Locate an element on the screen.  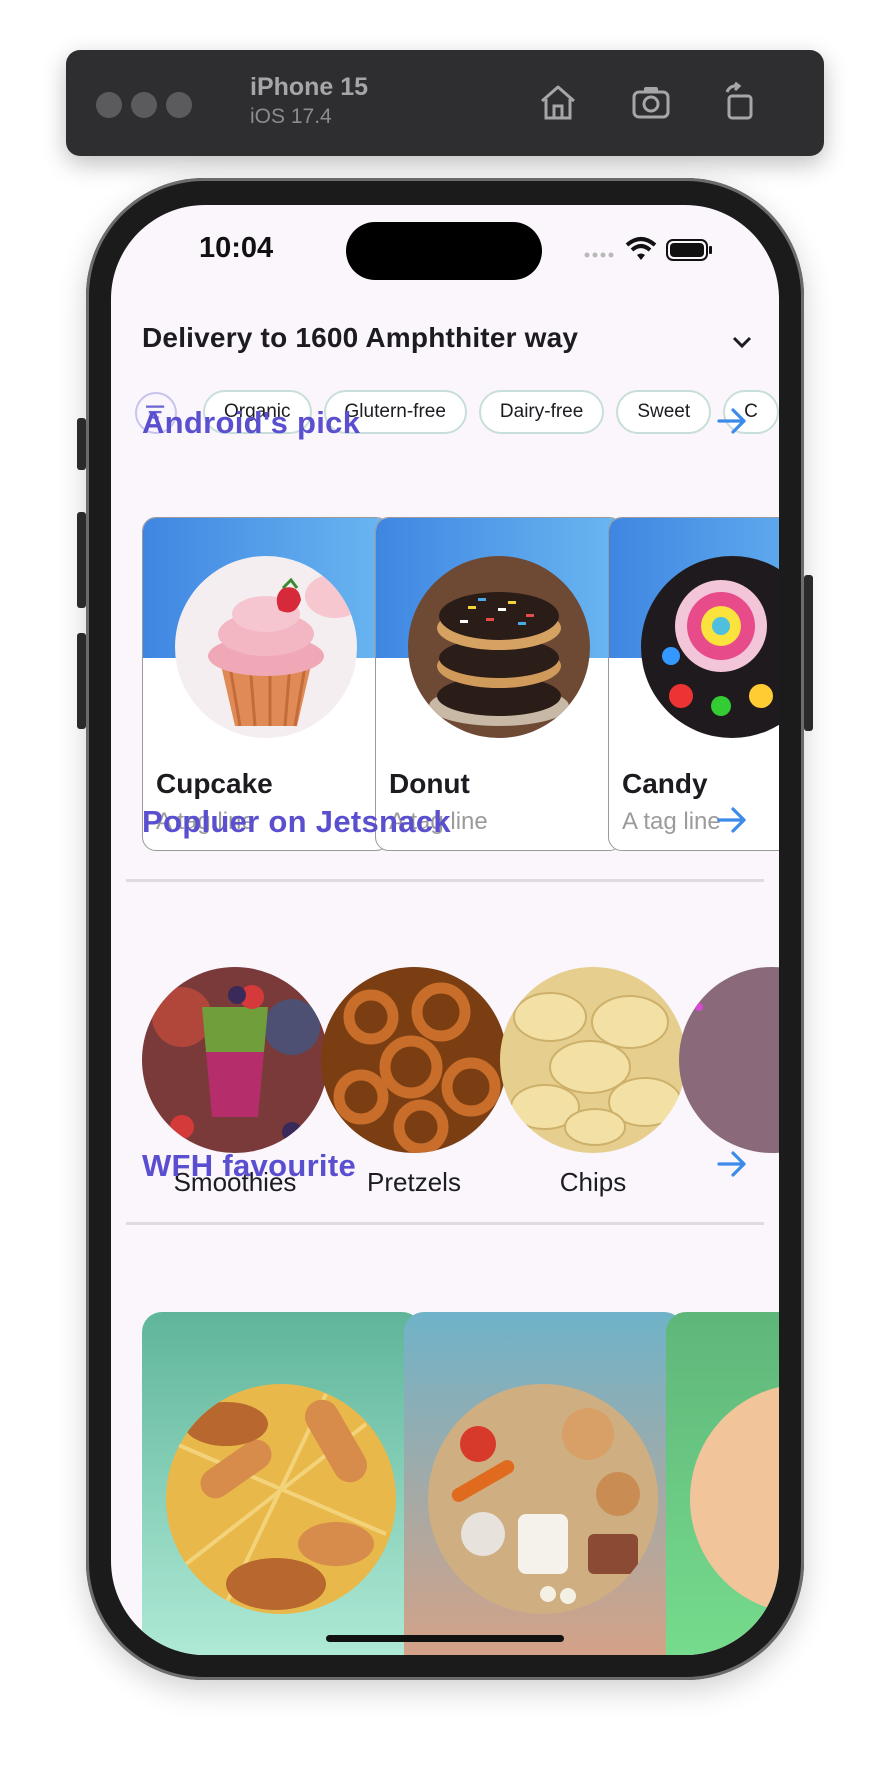
dynamic-island is located at coordinates (444, 251).